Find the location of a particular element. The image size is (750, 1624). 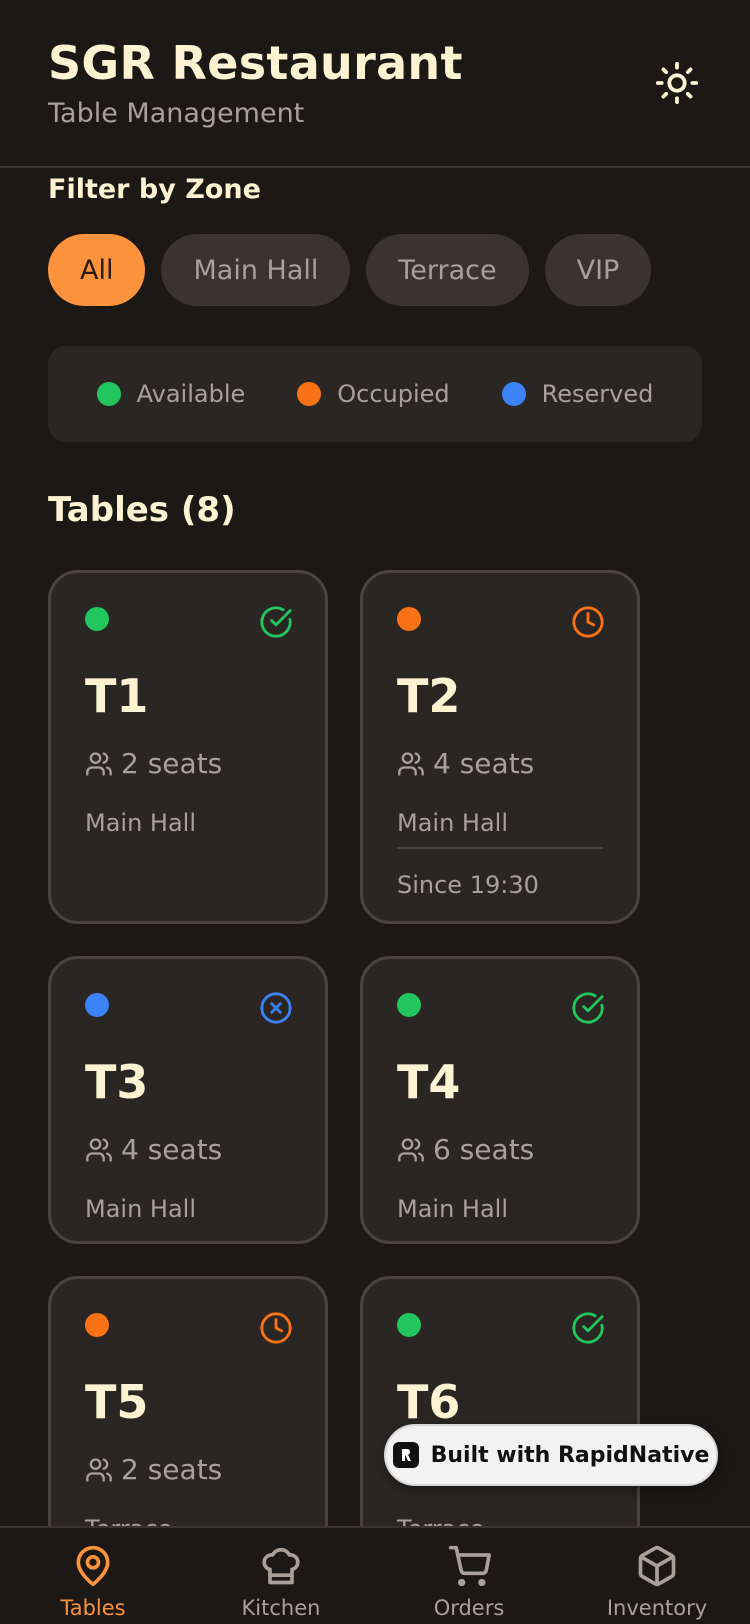

table-card-t5: T5 2 seats Terrace is located at coordinates (188, 1420).